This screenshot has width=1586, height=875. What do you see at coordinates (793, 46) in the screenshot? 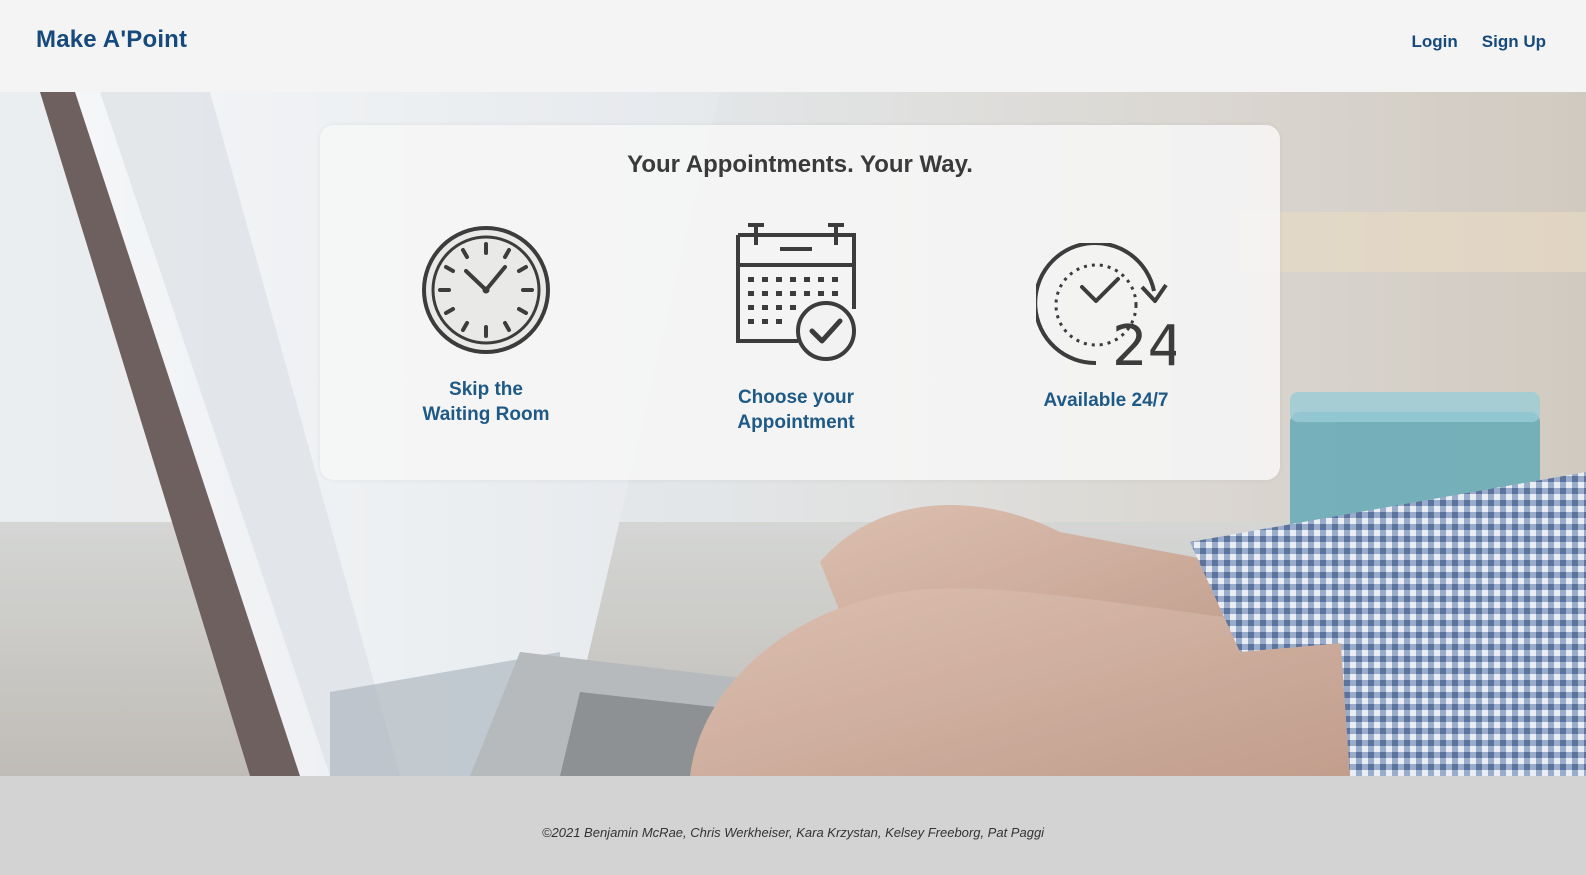
I see `navbar: Make A'Point Login Sign Up` at bounding box center [793, 46].